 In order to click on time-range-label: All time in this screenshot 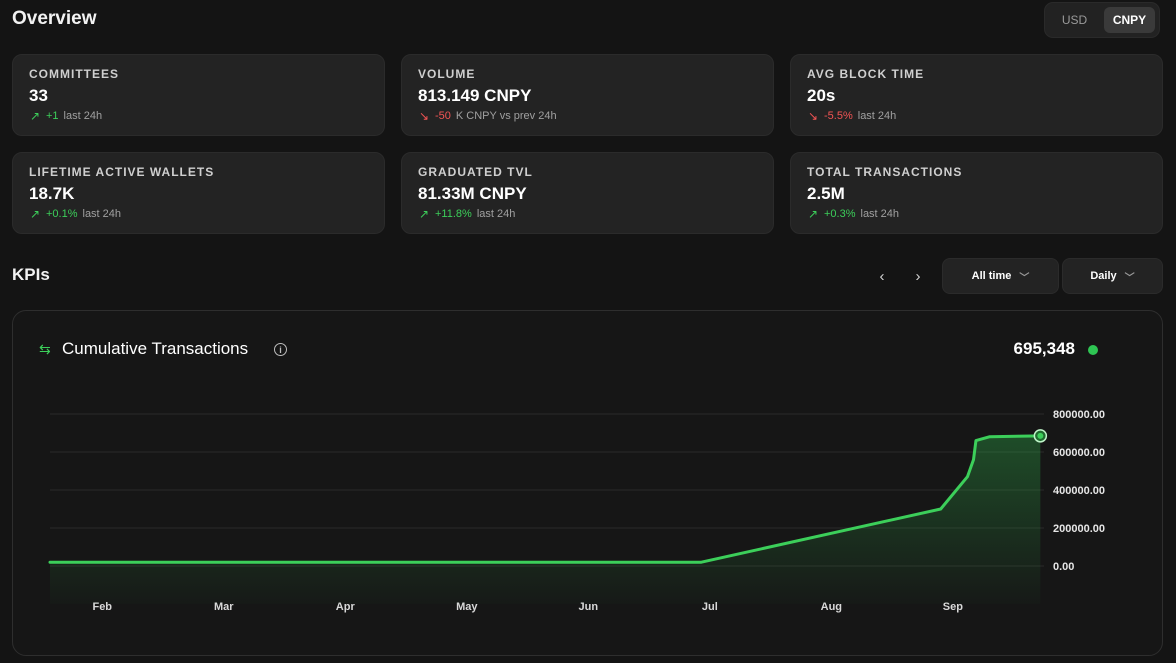, I will do `click(991, 276)`.